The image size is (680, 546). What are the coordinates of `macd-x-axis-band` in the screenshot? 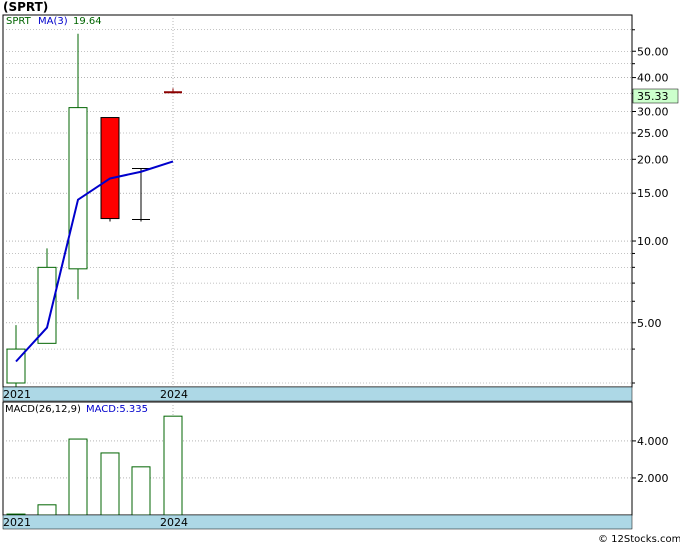 It's located at (317, 522).